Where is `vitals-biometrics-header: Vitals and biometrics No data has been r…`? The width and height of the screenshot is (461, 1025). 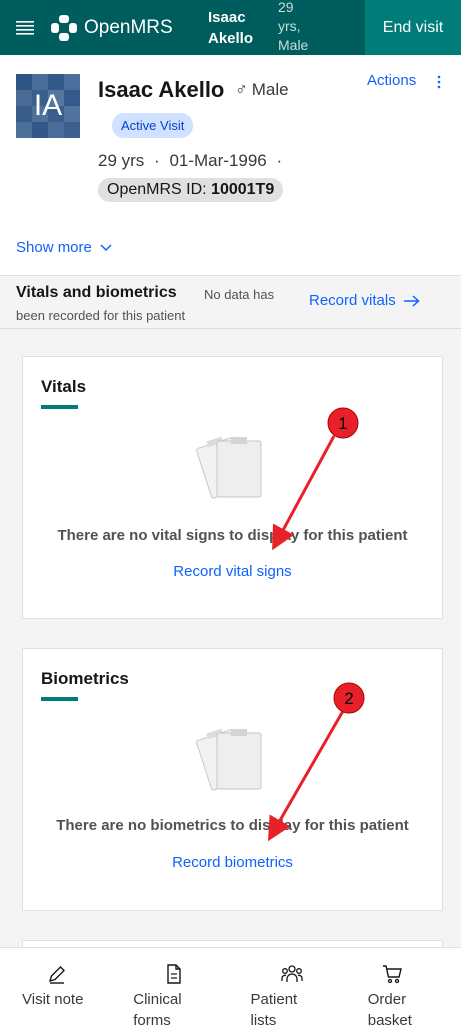
vitals-biometrics-header: Vitals and biometrics No data has been r… is located at coordinates (230, 303).